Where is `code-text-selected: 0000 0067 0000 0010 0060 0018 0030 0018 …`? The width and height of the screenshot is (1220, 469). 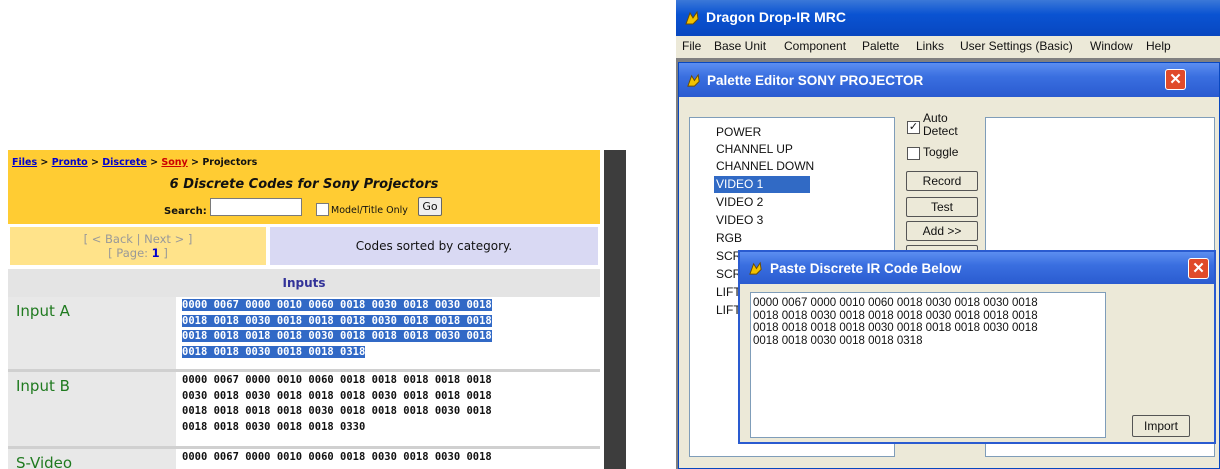 code-text-selected: 0000 0067 0000 0010 0060 0018 0030 0018 … is located at coordinates (378, 329).